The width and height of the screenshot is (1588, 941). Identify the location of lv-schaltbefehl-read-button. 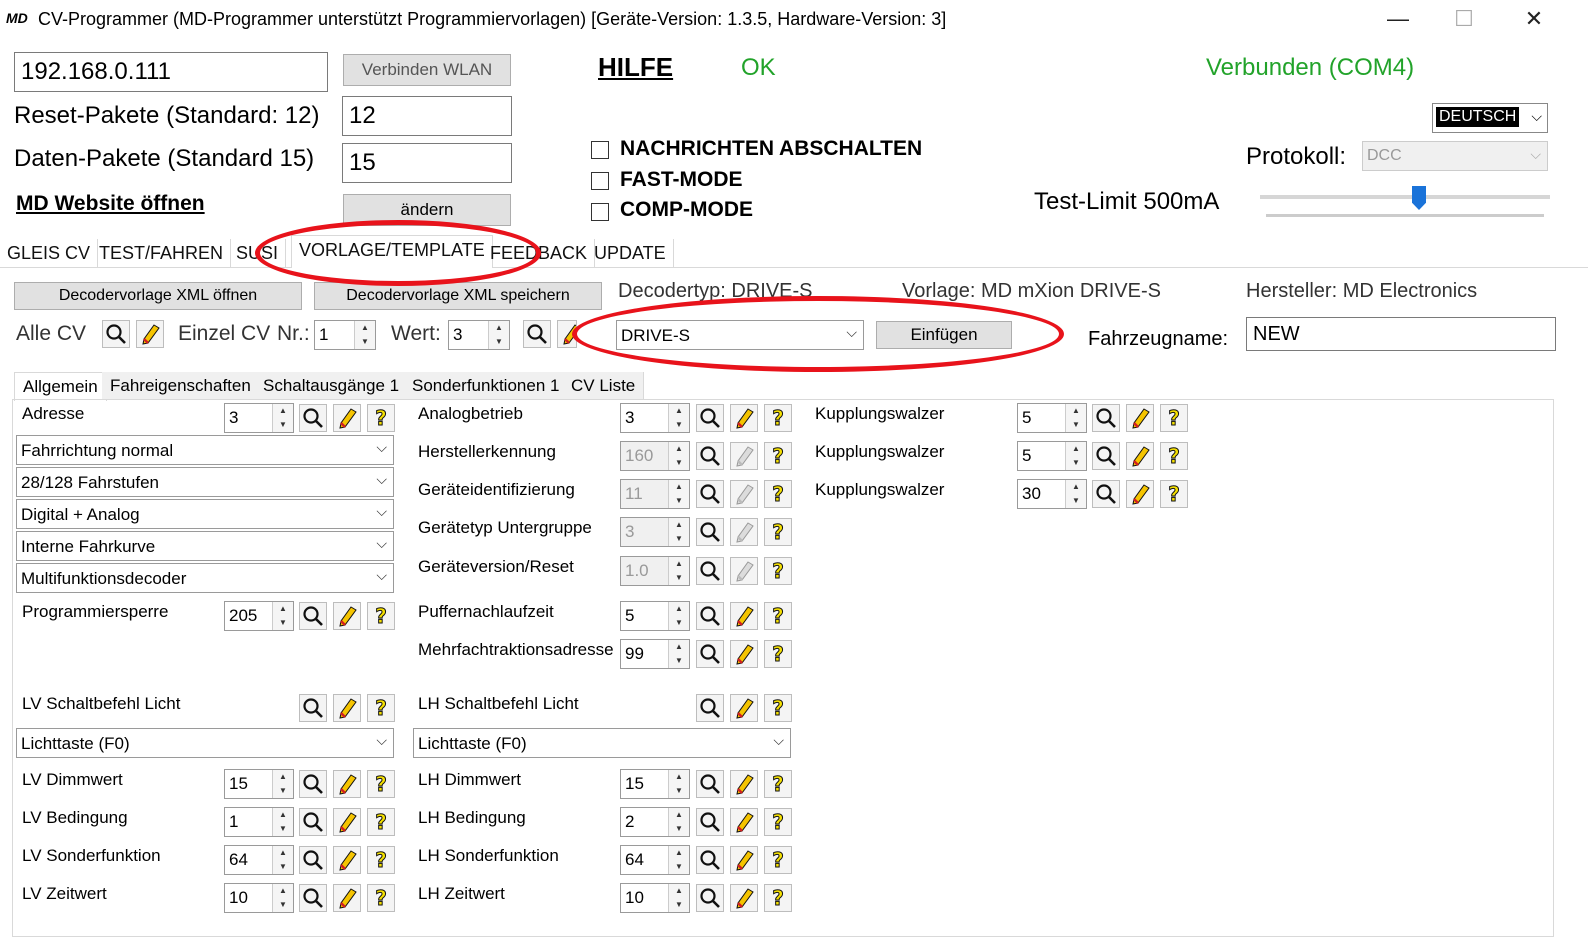
(313, 708).